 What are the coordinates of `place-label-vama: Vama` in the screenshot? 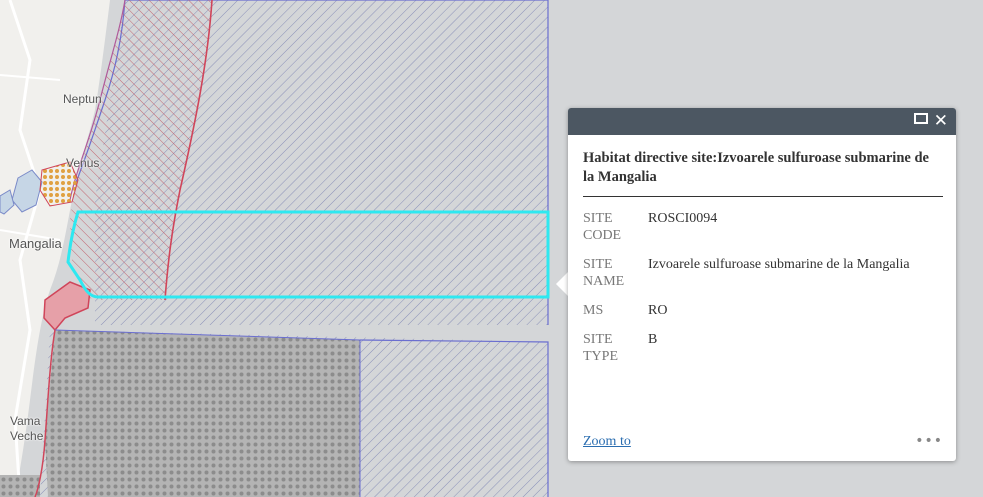 It's located at (25, 421).